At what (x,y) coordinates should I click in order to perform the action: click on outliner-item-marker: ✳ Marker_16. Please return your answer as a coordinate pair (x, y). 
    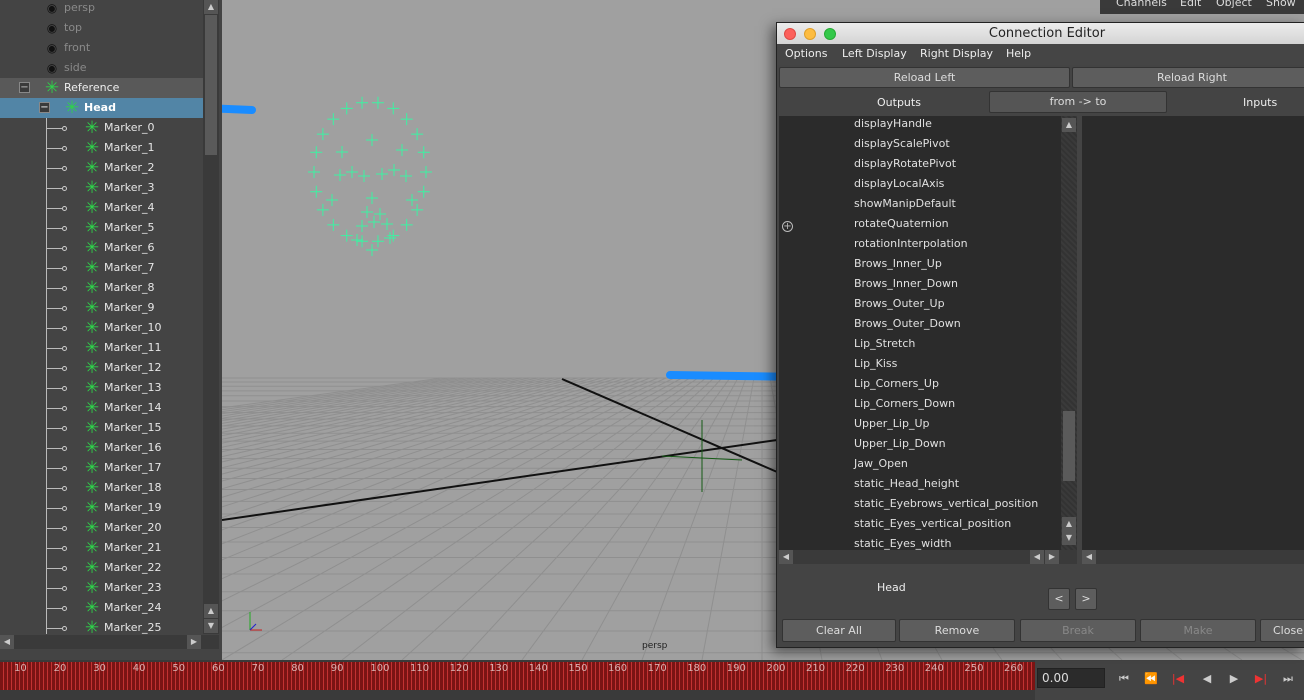
    Looking at the image, I should click on (101, 448).